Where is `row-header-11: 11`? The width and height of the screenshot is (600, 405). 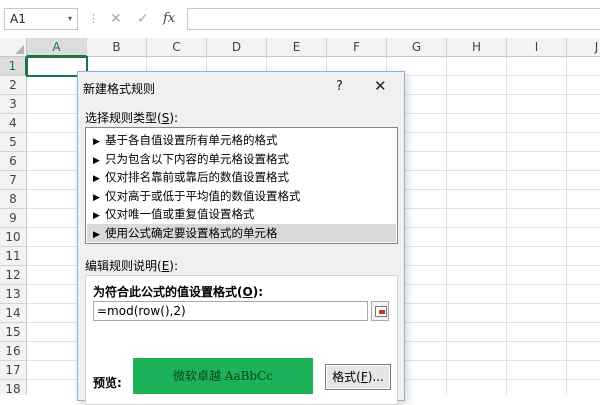
row-header-11: 11 is located at coordinates (13, 256).